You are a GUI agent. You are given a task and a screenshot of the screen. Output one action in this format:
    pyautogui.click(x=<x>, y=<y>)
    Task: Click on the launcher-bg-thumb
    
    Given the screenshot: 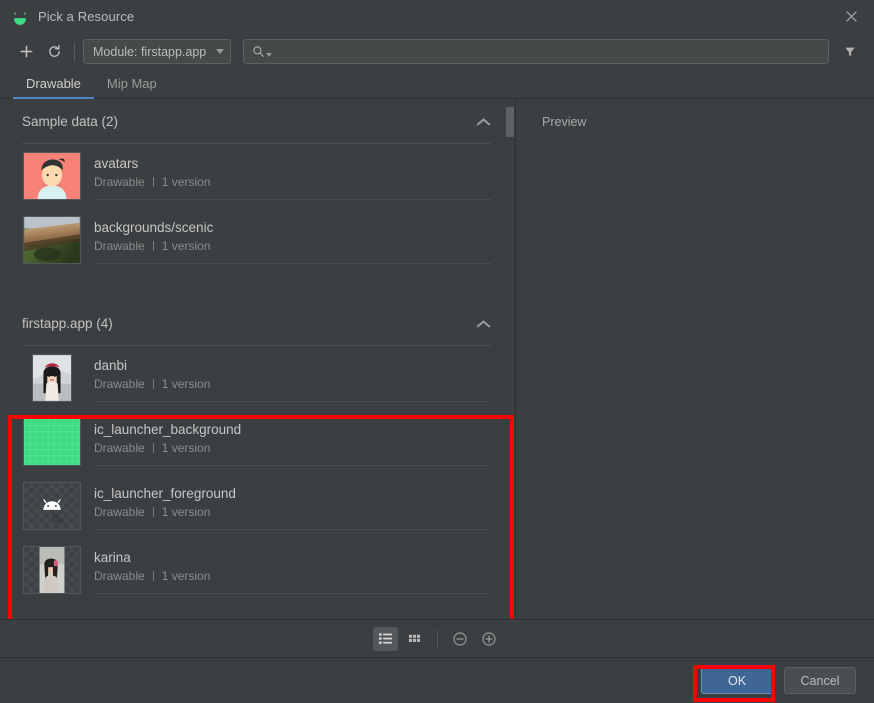 What is the action you would take?
    pyautogui.click(x=52, y=442)
    